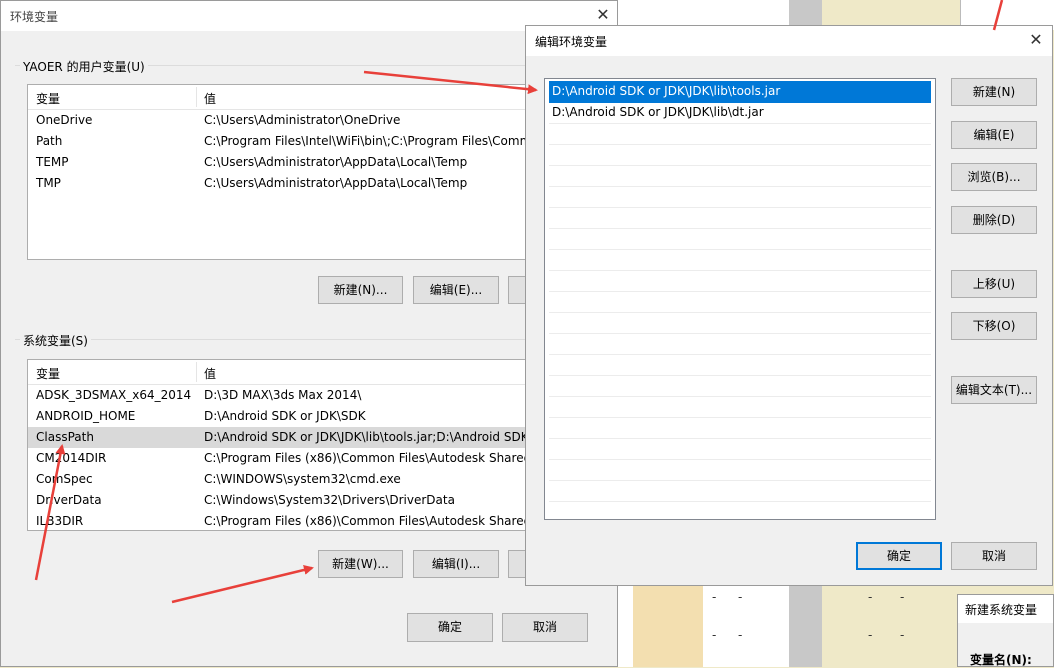 The image size is (1054, 668). What do you see at coordinates (740, 113) in the screenshot?
I see `list-item: D:\Android SDK or JDK\JDK\lib\dt.jar` at bounding box center [740, 113].